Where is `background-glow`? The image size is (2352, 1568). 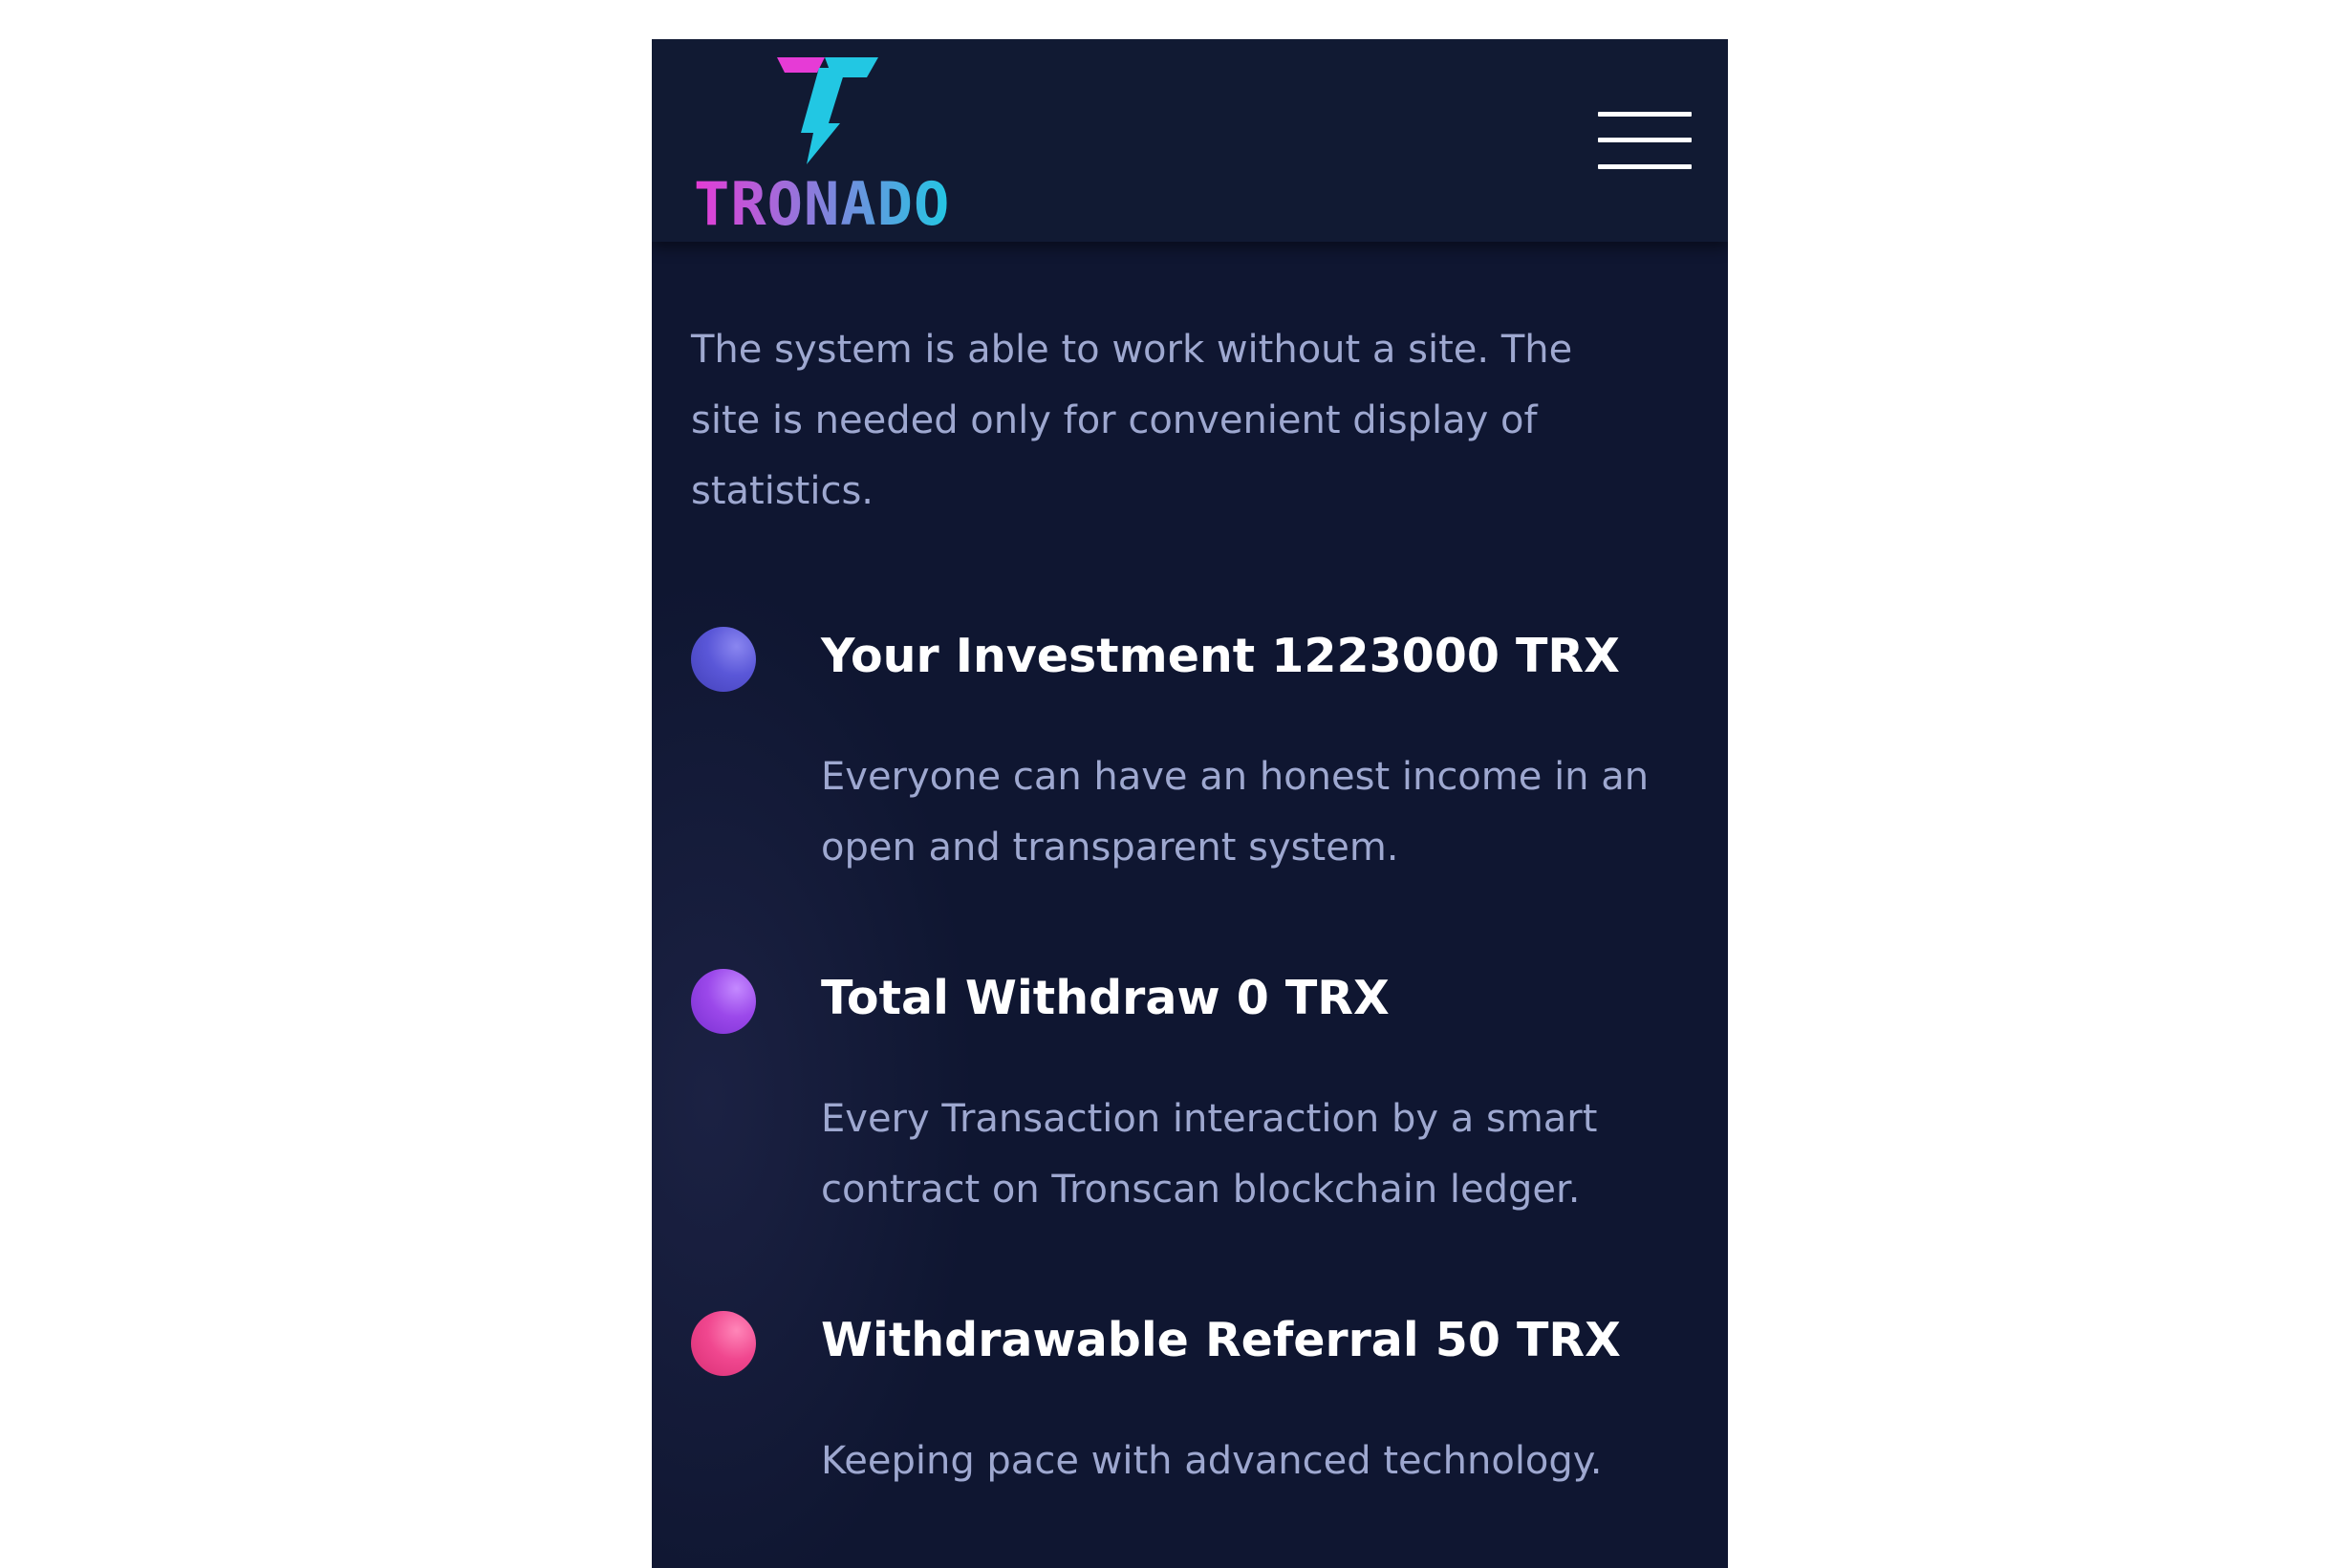
background-glow is located at coordinates (814, 1071).